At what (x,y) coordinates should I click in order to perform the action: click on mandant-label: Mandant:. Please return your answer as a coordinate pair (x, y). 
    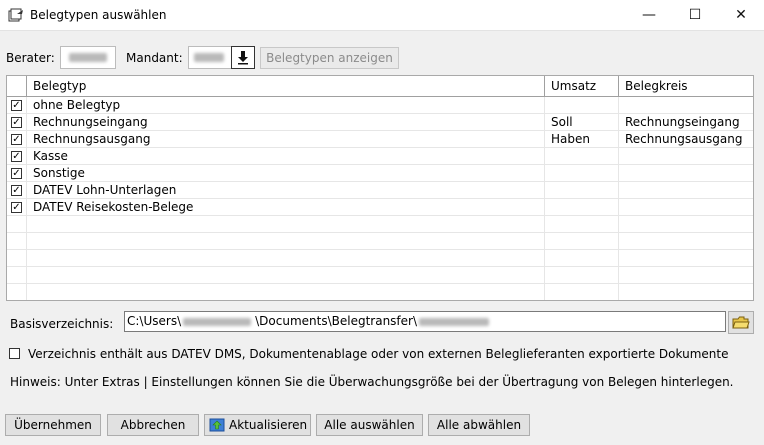
    Looking at the image, I should click on (154, 58).